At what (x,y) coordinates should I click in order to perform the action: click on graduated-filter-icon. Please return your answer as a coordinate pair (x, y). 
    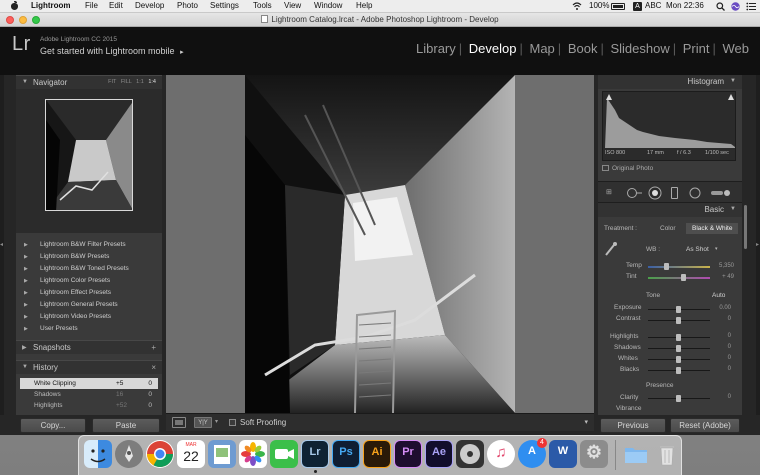
    Looking at the image, I should click on (674, 193).